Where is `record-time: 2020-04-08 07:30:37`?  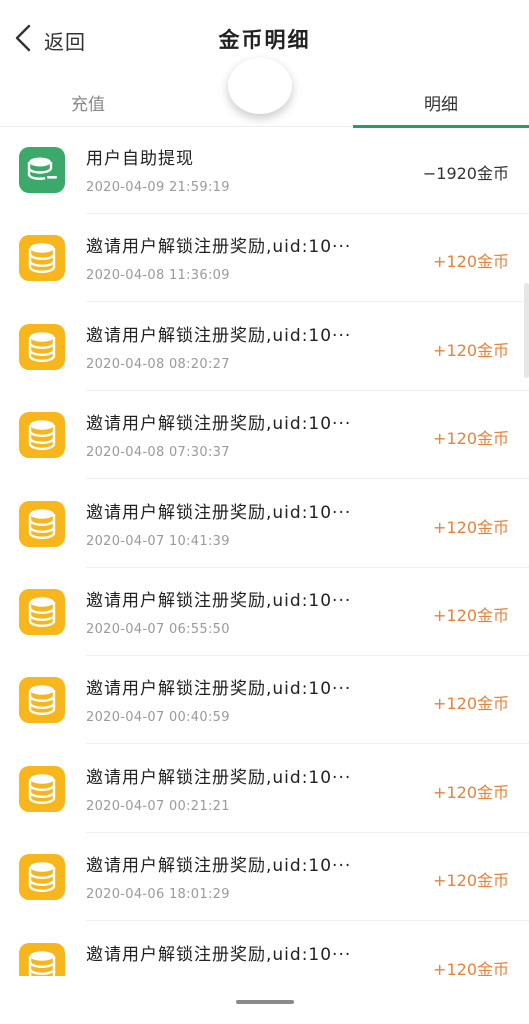
record-time: 2020-04-08 07:30:37 is located at coordinates (158, 453).